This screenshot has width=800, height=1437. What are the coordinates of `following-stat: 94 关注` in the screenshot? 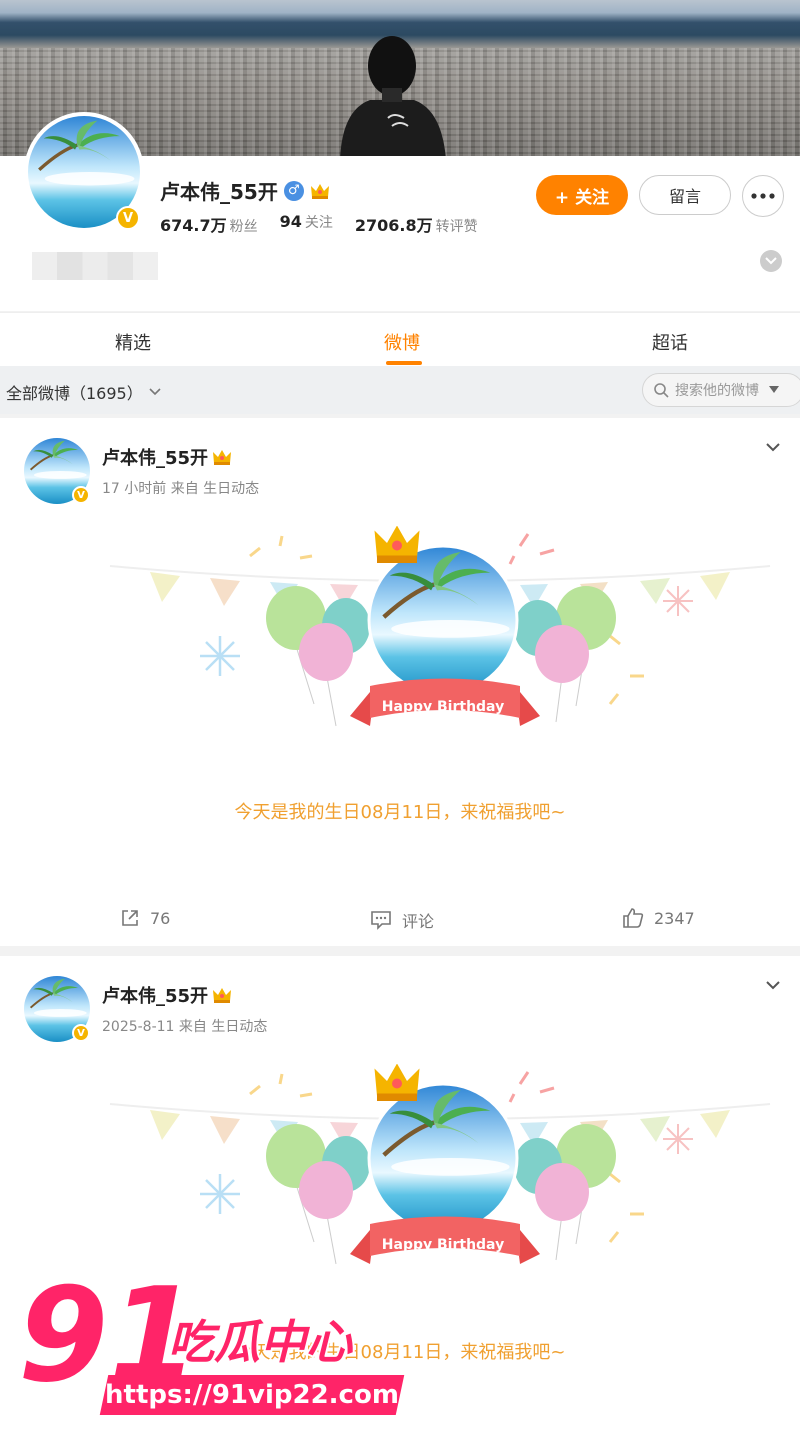 It's located at (306, 224).